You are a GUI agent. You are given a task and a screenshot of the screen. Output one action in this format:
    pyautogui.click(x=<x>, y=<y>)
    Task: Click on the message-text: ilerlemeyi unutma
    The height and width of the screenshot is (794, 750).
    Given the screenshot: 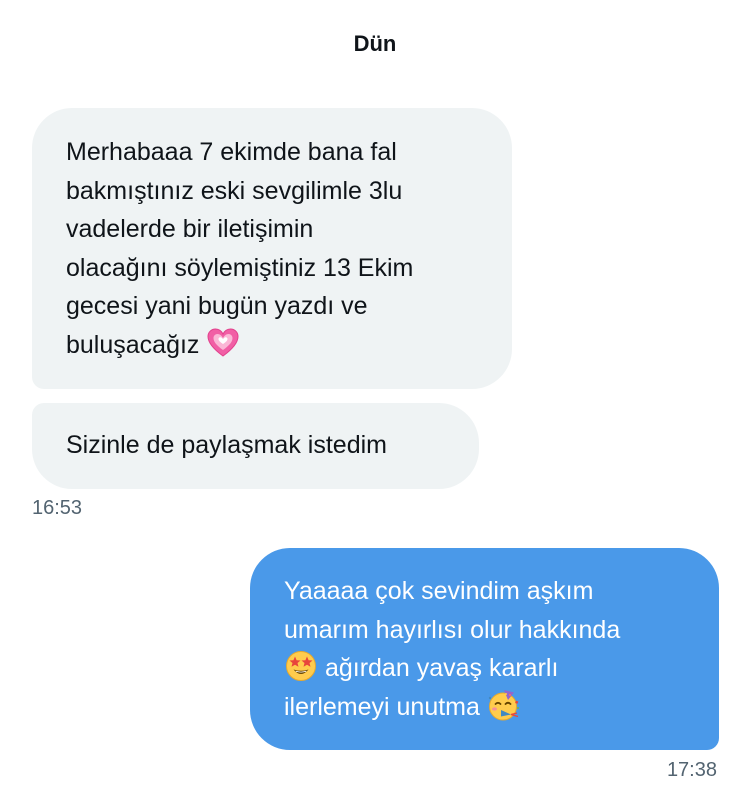 What is the action you would take?
    pyautogui.click(x=382, y=706)
    